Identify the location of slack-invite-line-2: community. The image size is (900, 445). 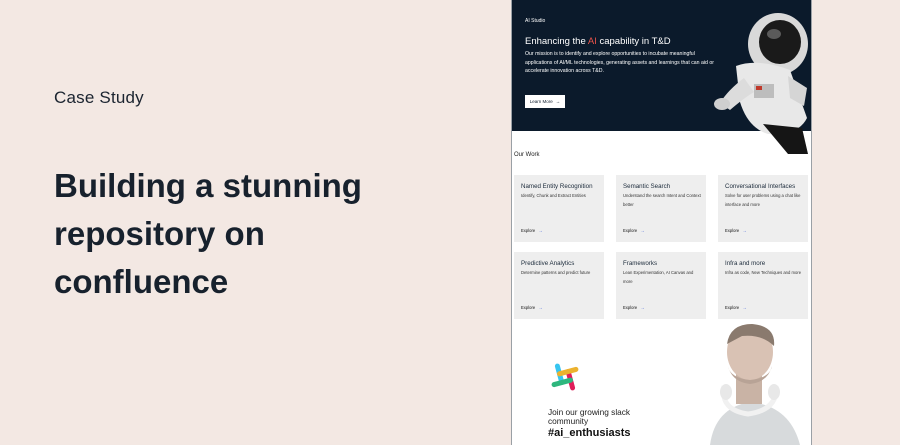
(568, 421).